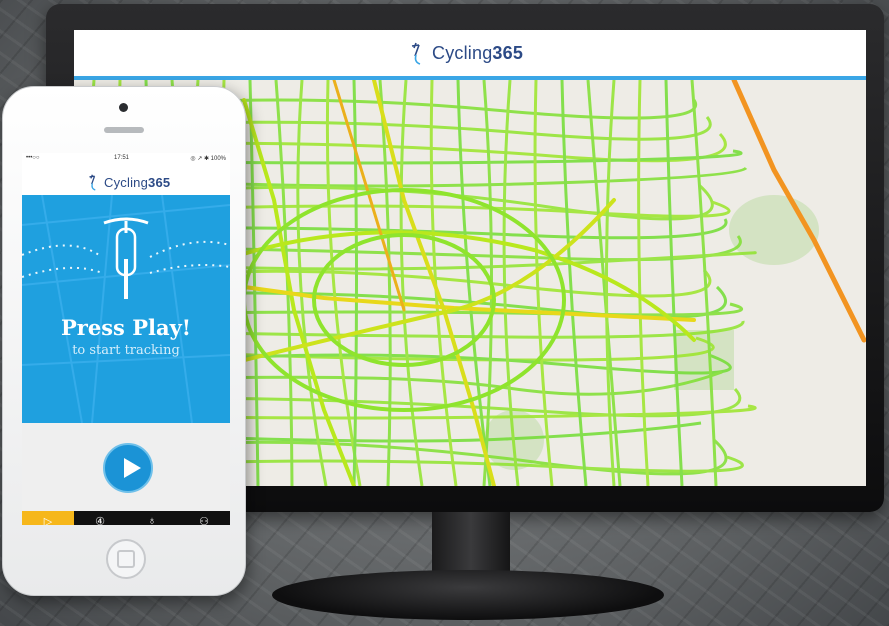 The width and height of the screenshot is (889, 626). What do you see at coordinates (126, 258) in the screenshot?
I see `bicycle-icon` at bounding box center [126, 258].